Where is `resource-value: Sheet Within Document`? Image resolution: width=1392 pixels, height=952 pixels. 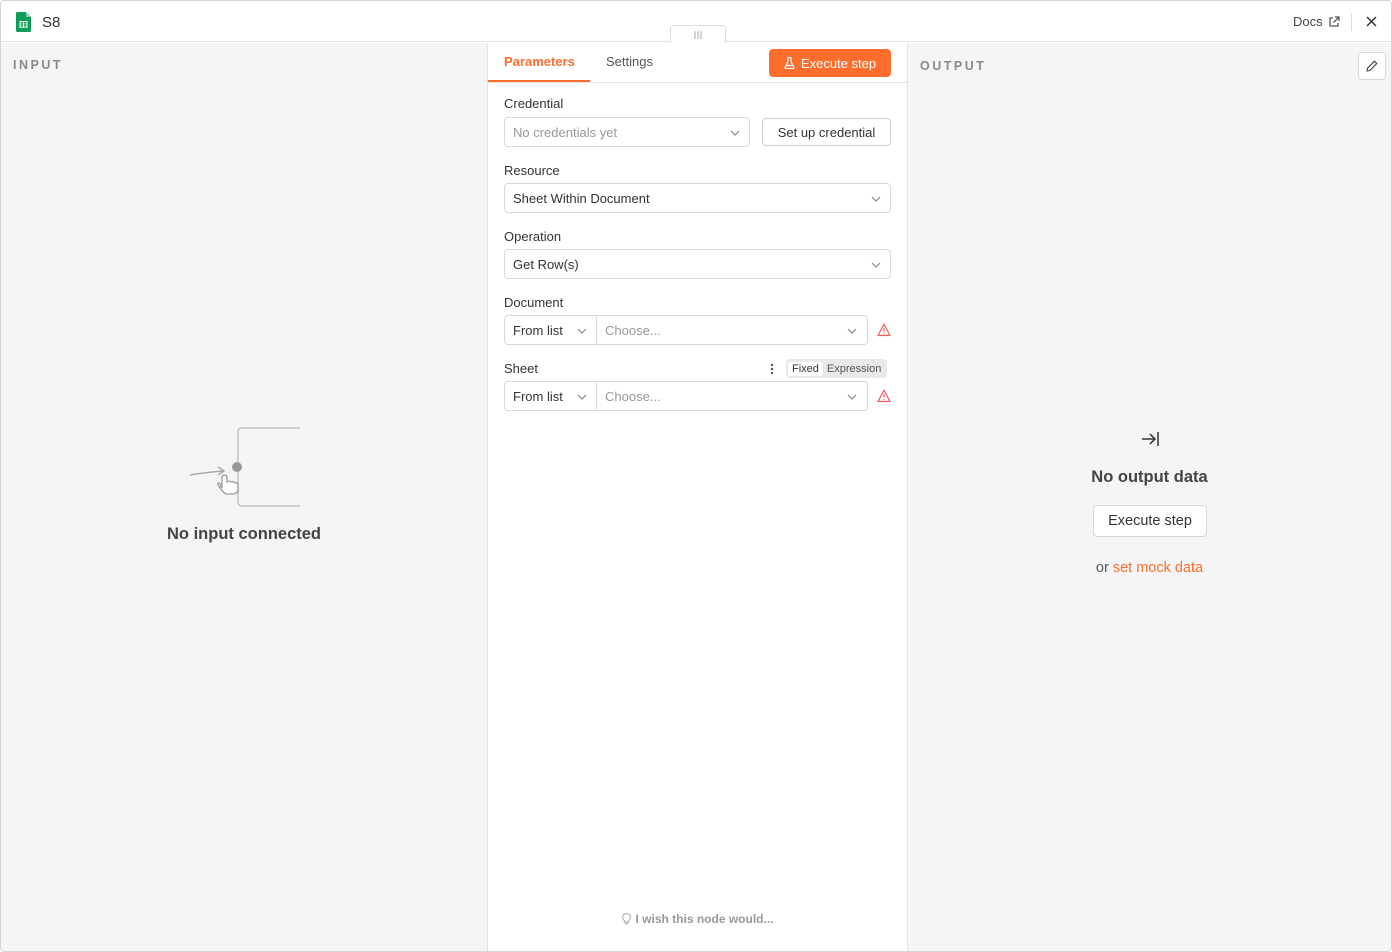
resource-value: Sheet Within Document is located at coordinates (581, 198).